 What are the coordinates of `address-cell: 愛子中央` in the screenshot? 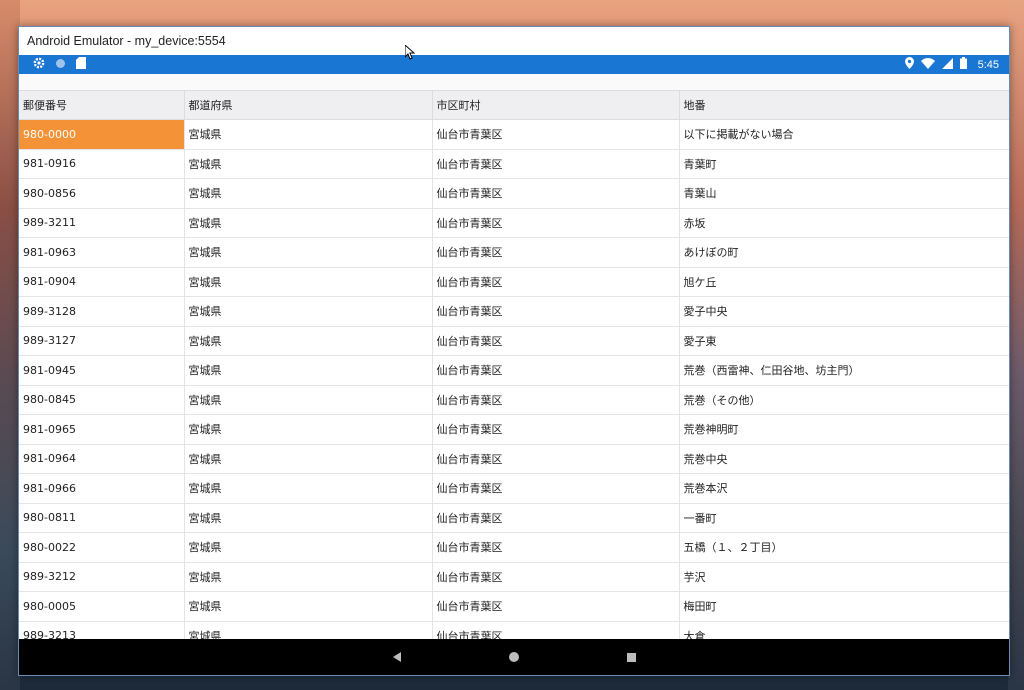 It's located at (844, 311).